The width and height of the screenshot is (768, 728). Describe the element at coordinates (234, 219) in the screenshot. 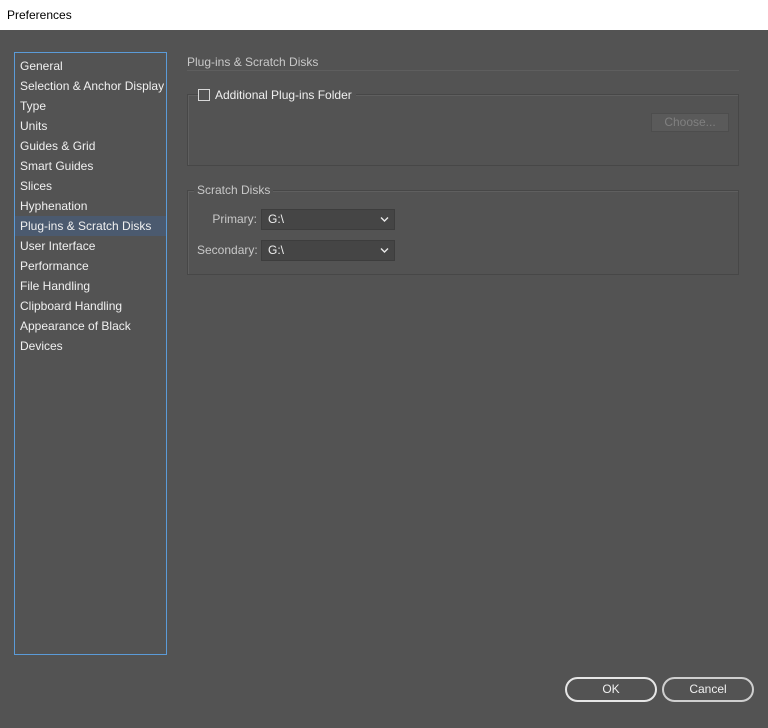

I see `primary-label: Primary:` at that location.